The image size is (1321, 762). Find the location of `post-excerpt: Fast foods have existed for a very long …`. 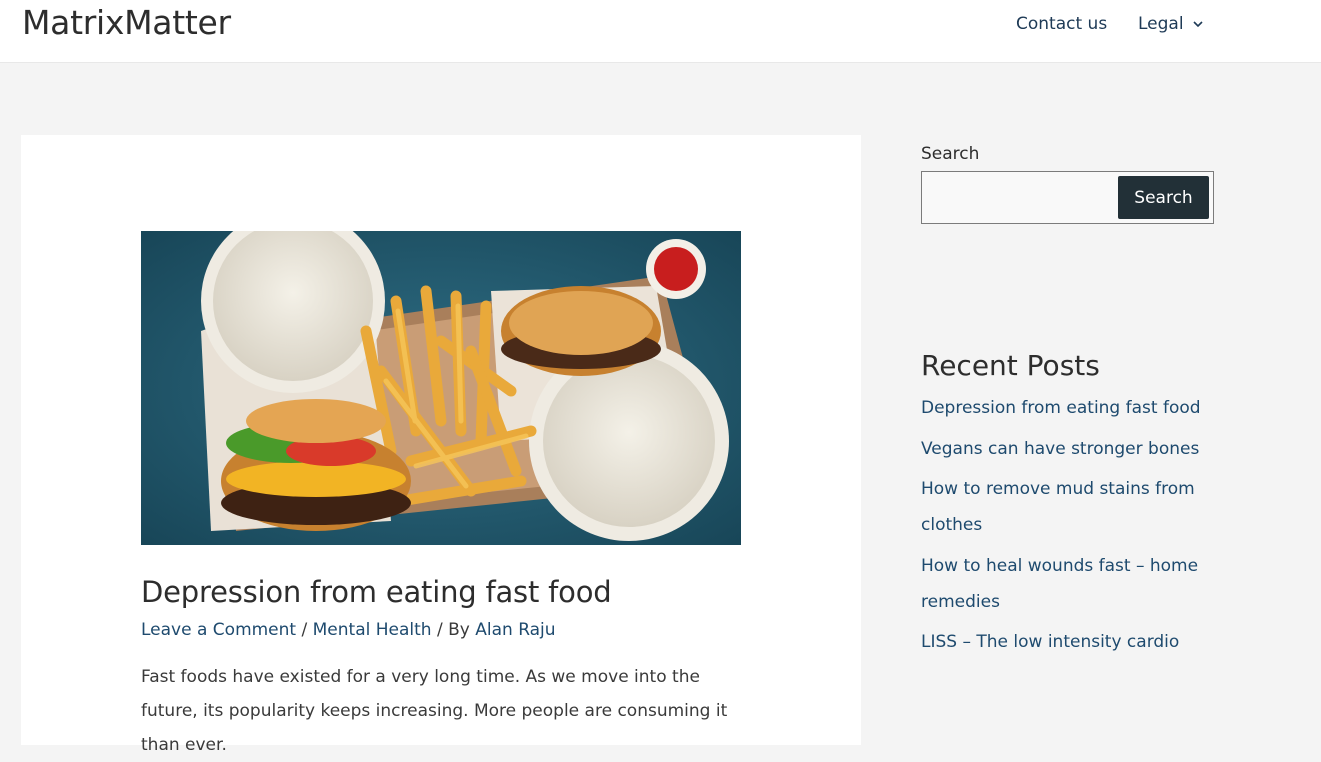

post-excerpt: Fast foods have existed for a very long … is located at coordinates (434, 711).